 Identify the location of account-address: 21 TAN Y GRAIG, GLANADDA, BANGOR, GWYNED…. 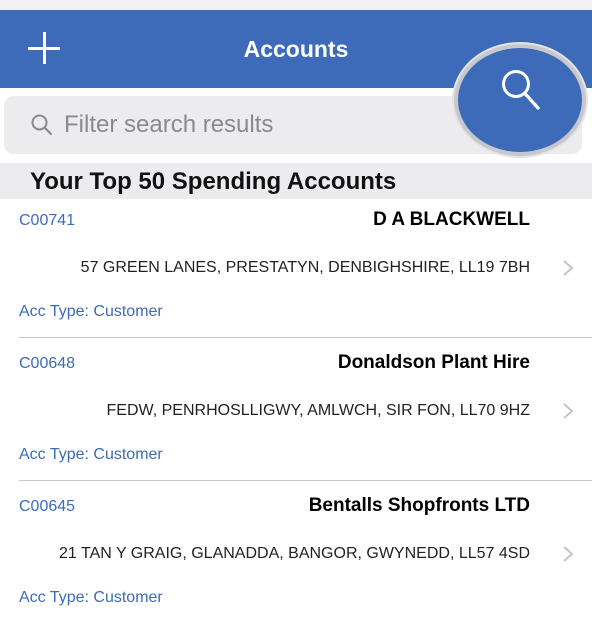
(294, 553).